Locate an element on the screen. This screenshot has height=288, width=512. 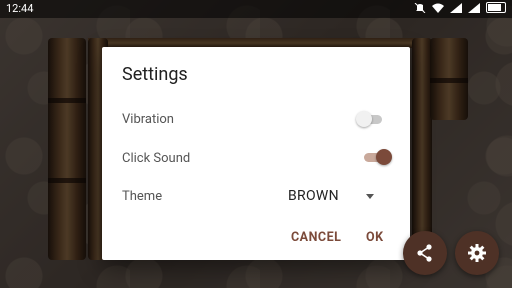
settings-button is located at coordinates (477, 253).